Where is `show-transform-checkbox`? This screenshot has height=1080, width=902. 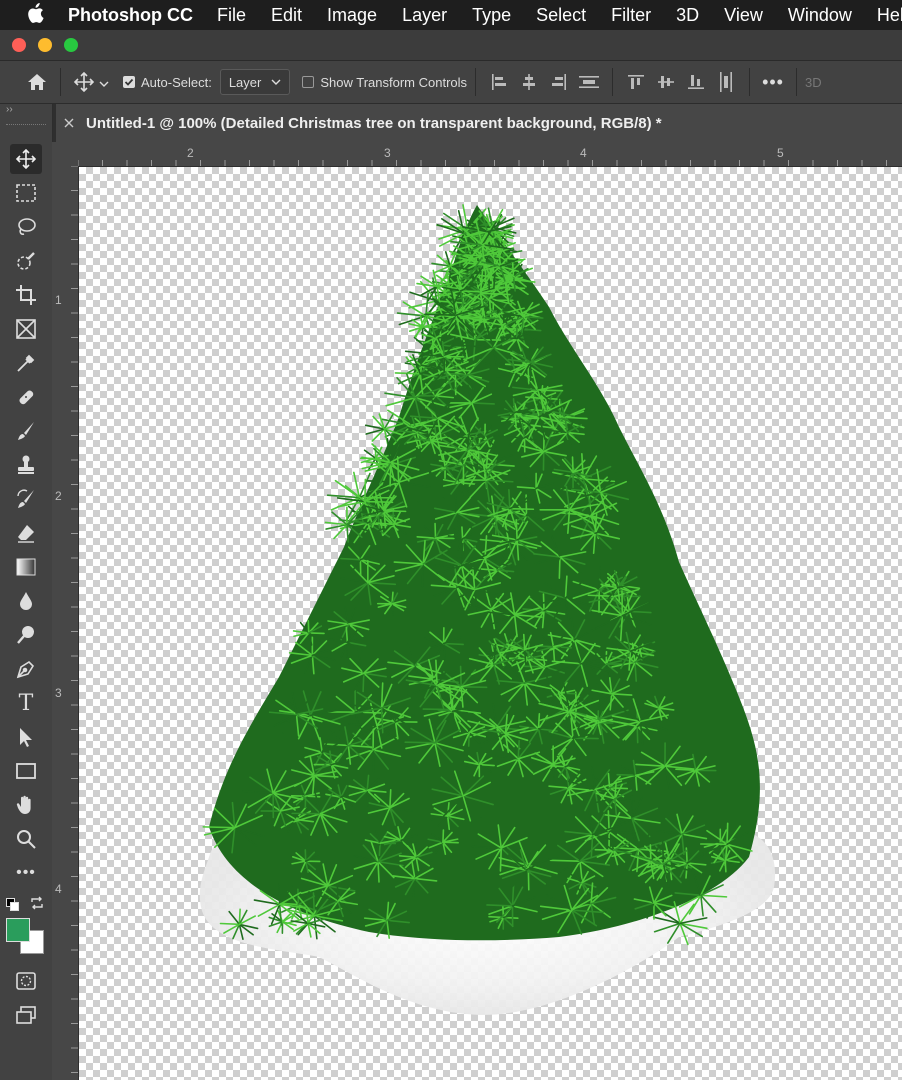 show-transform-checkbox is located at coordinates (308, 82).